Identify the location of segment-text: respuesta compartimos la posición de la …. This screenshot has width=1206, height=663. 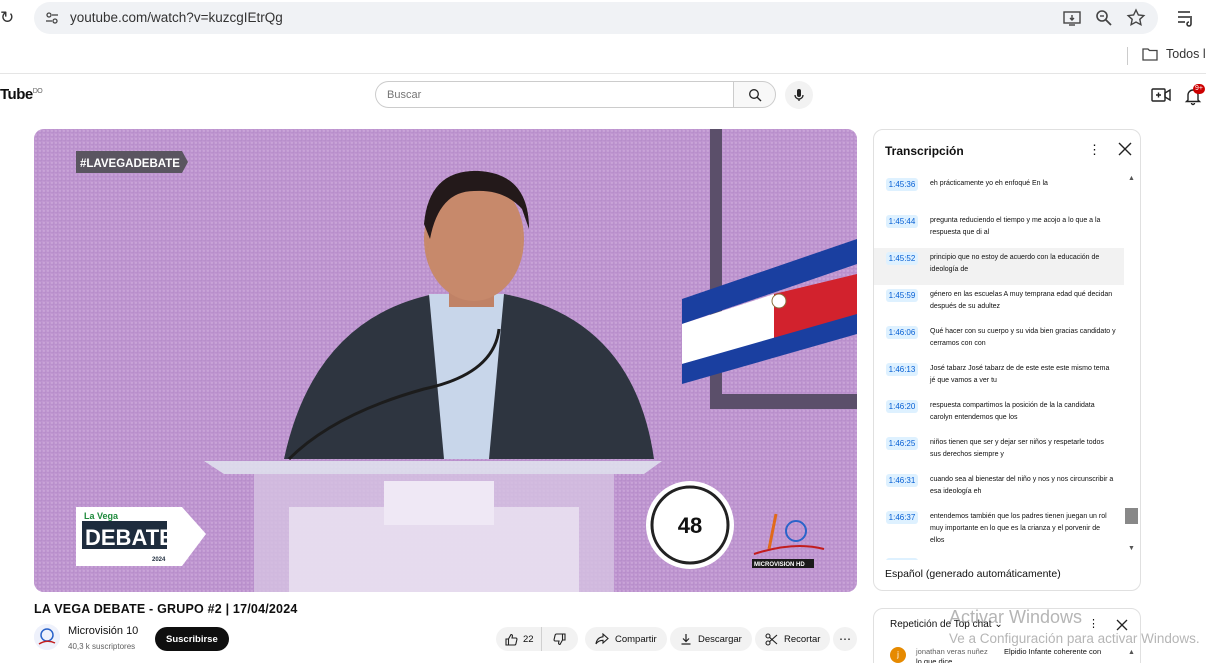
(1012, 411).